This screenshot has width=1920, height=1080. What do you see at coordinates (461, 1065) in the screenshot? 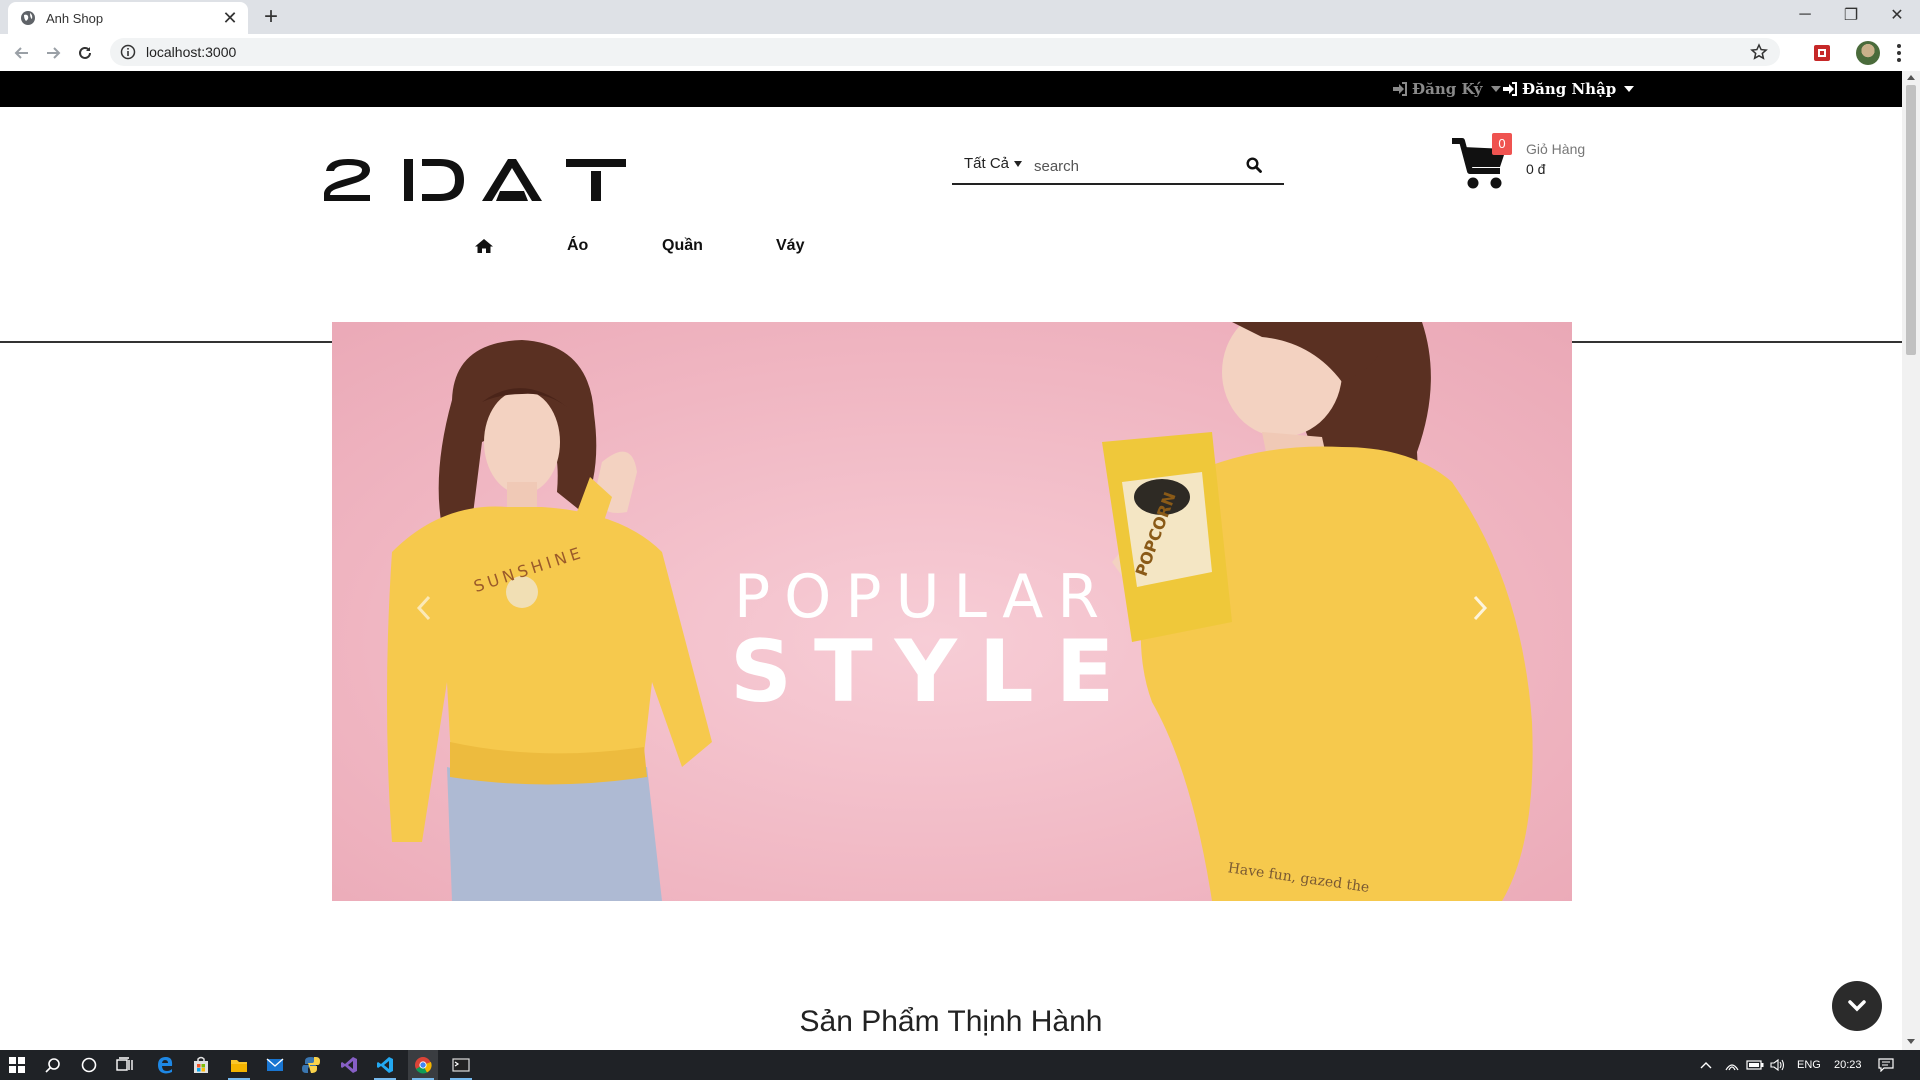
I see `terminal-icon` at bounding box center [461, 1065].